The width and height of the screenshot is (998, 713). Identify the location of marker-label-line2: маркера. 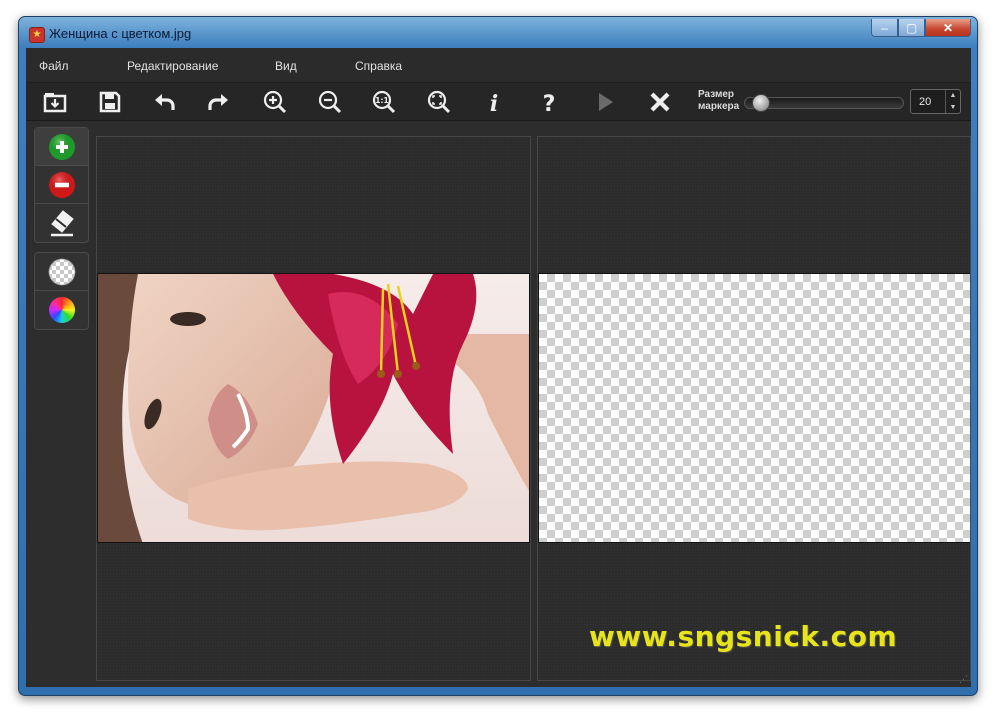
(719, 106).